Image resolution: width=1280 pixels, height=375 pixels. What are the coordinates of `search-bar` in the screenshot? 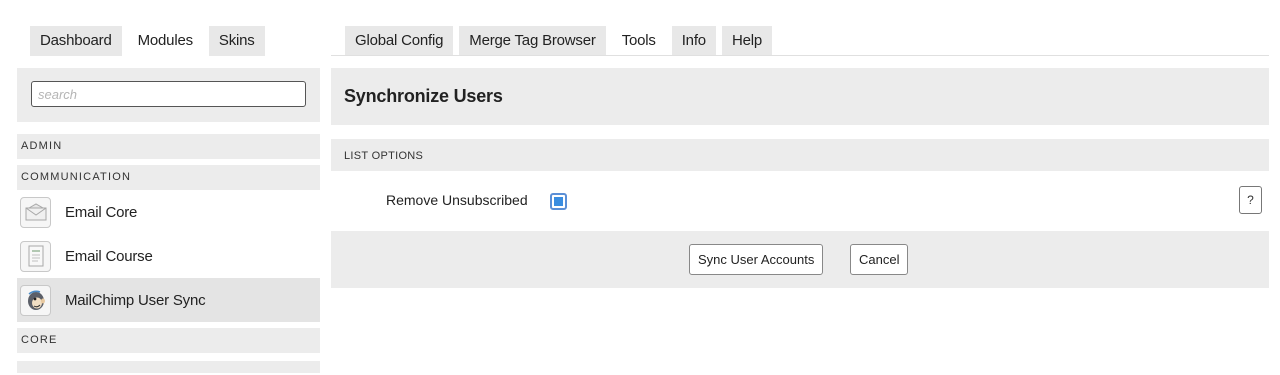 It's located at (168, 95).